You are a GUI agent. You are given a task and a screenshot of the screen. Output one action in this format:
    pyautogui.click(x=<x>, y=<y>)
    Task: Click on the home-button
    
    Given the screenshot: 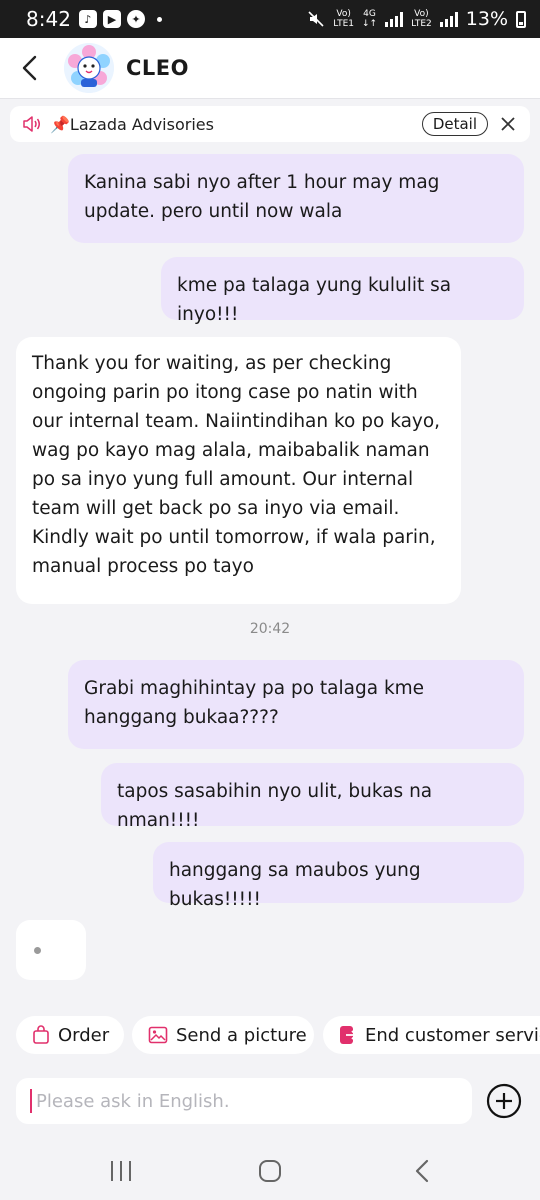 What is the action you would take?
    pyautogui.click(x=270, y=1171)
    